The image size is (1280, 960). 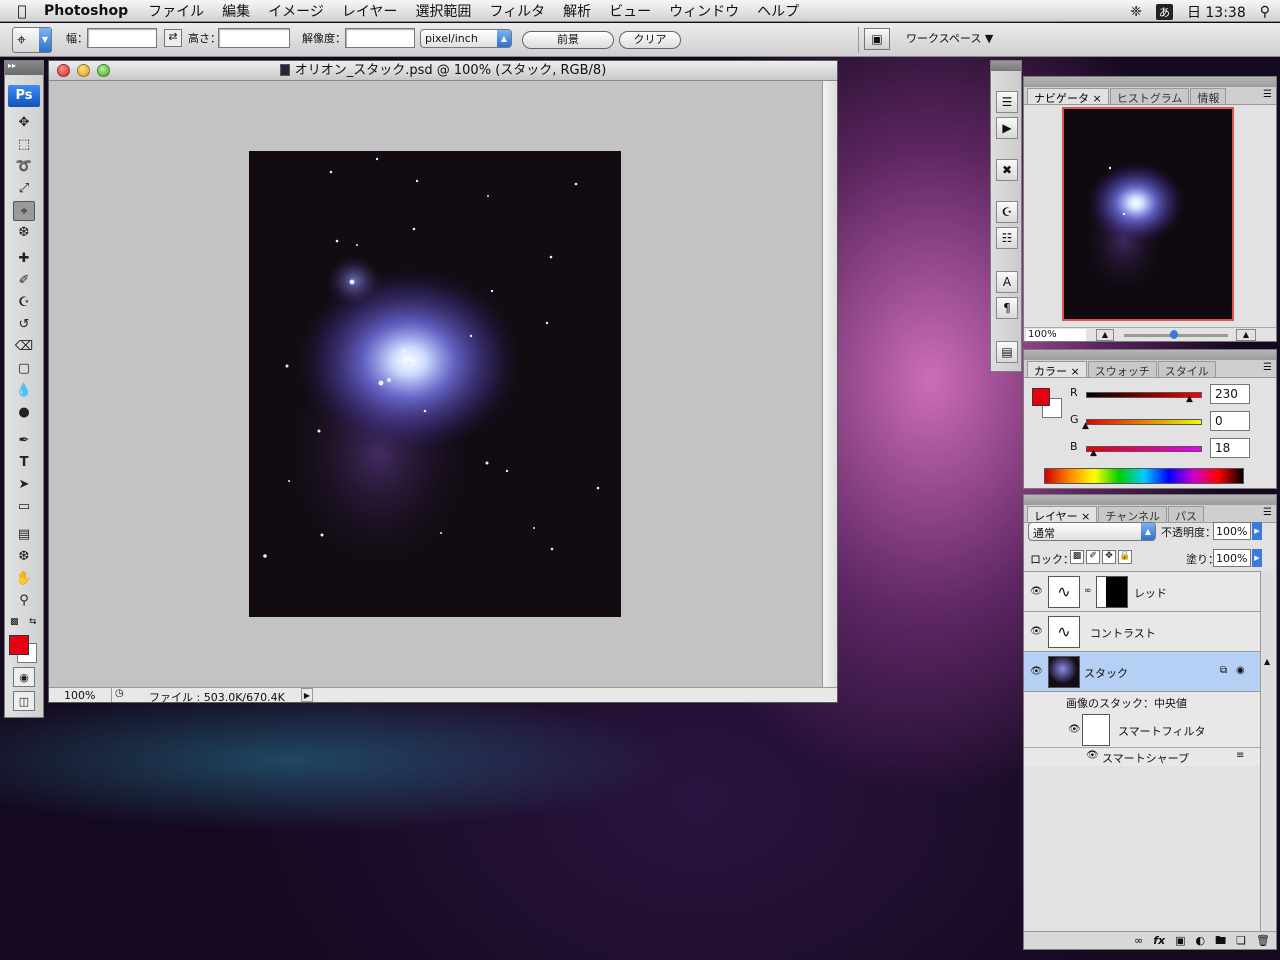 I want to click on color-fg-swatch, so click(x=1041, y=397).